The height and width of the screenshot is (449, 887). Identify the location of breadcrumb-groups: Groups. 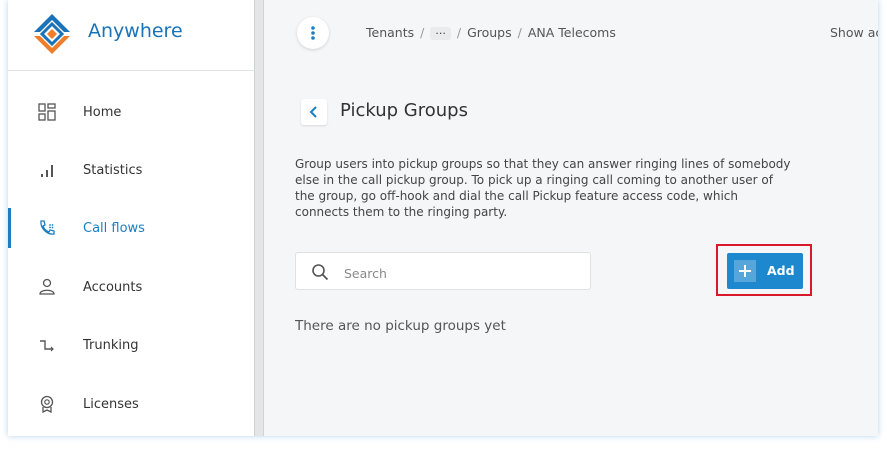
(489, 32).